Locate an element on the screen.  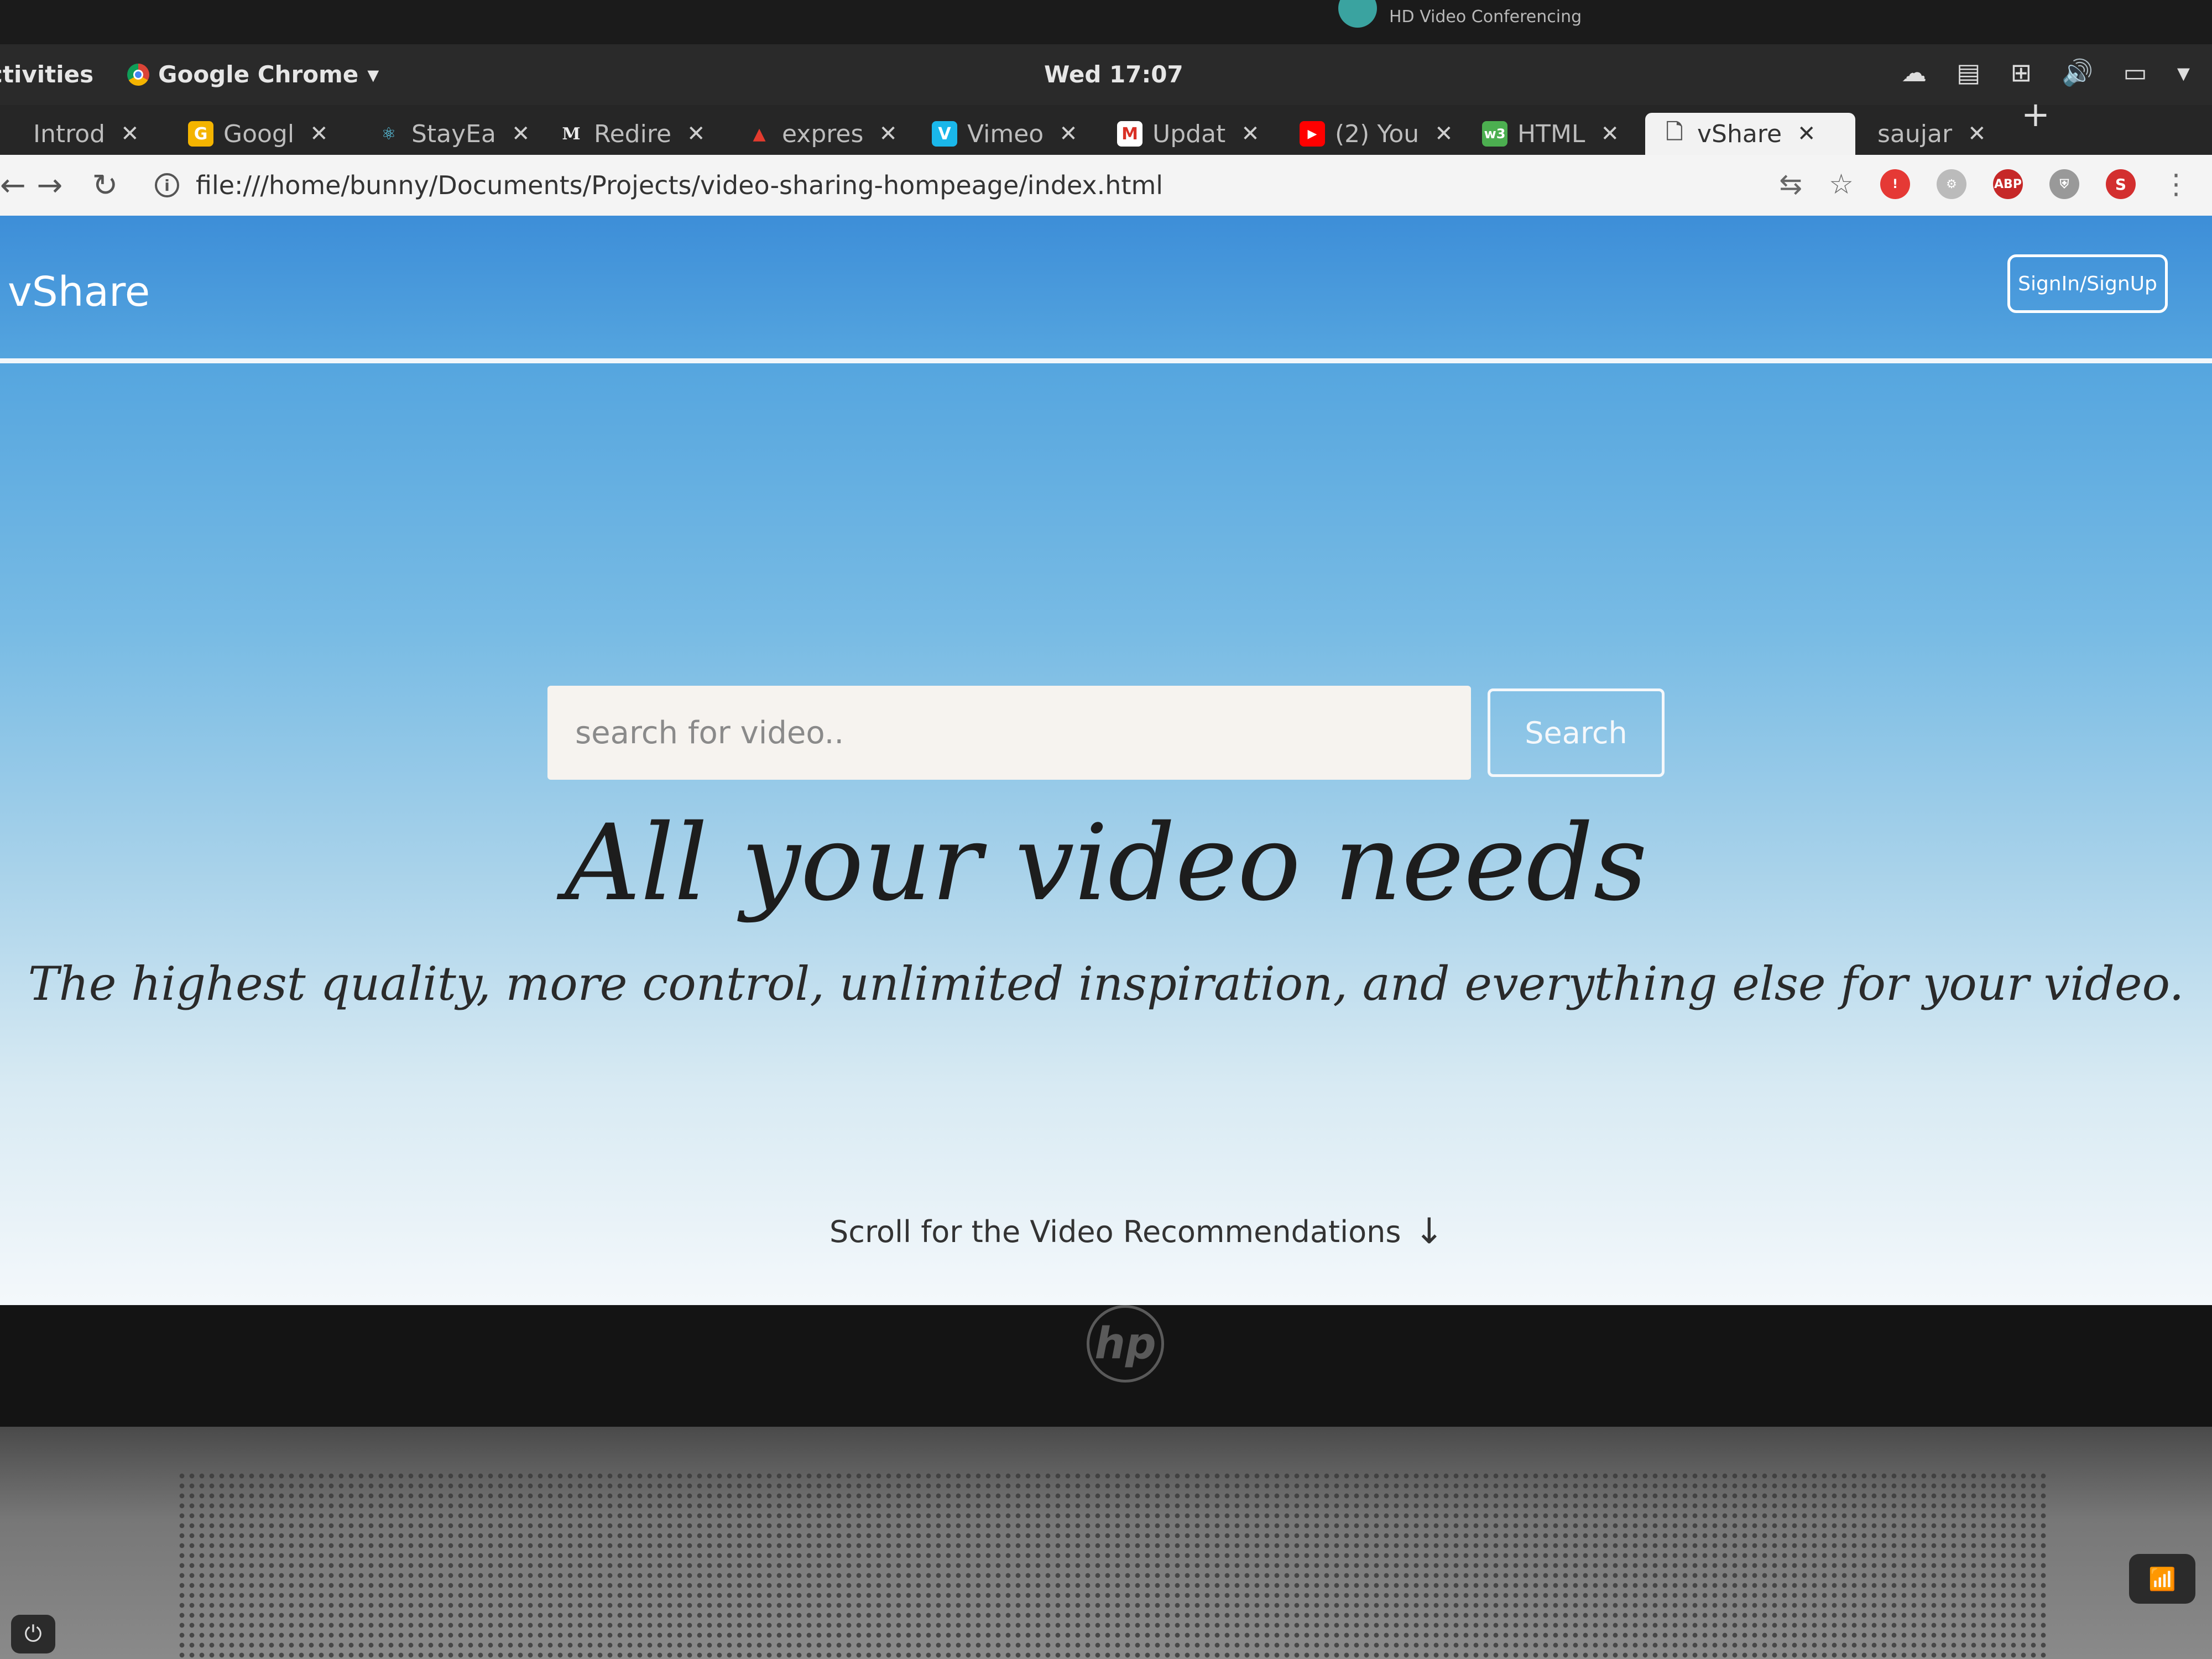
youtube-icon: ▶ is located at coordinates (1313, 134).